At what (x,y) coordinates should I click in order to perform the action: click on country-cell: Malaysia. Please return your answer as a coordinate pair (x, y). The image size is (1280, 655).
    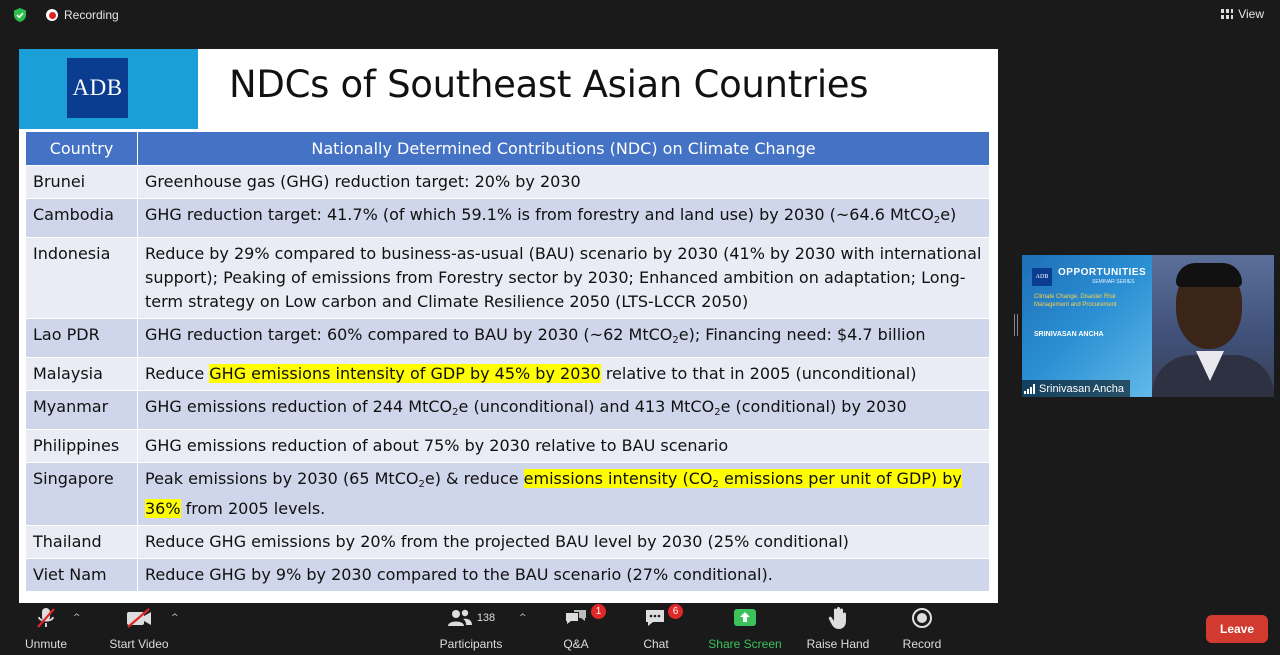
    Looking at the image, I should click on (81, 374).